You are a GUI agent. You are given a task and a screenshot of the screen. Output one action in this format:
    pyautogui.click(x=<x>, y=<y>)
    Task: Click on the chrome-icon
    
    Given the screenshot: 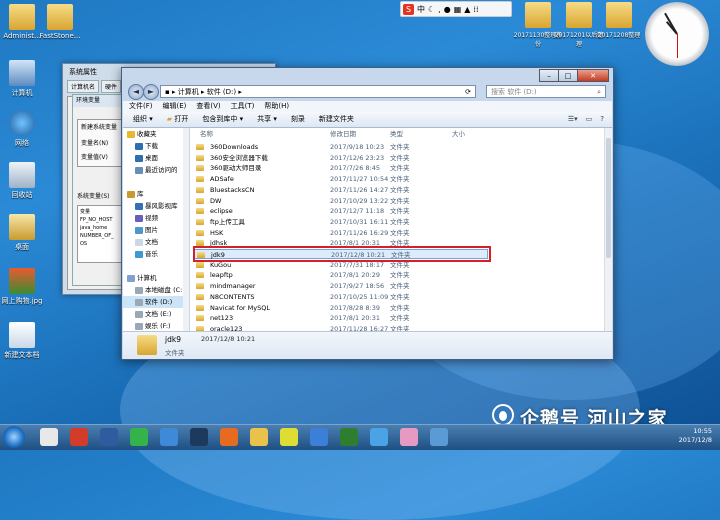 What is the action you would take?
    pyautogui.click(x=289, y=437)
    